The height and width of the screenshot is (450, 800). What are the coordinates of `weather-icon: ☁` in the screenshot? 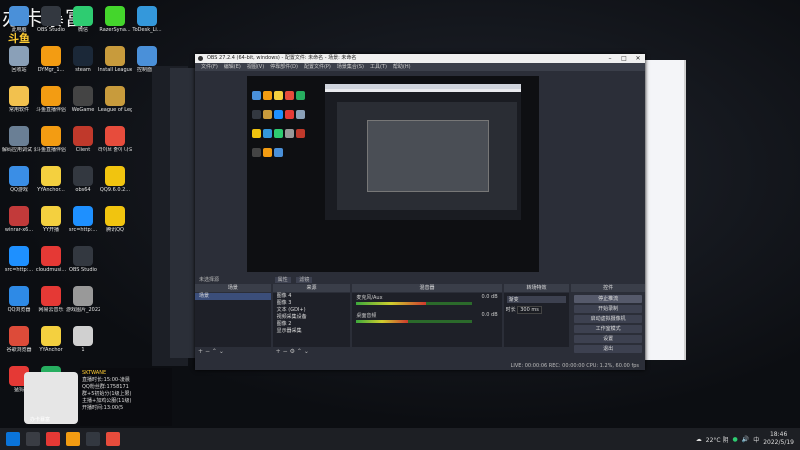 It's located at (699, 439).